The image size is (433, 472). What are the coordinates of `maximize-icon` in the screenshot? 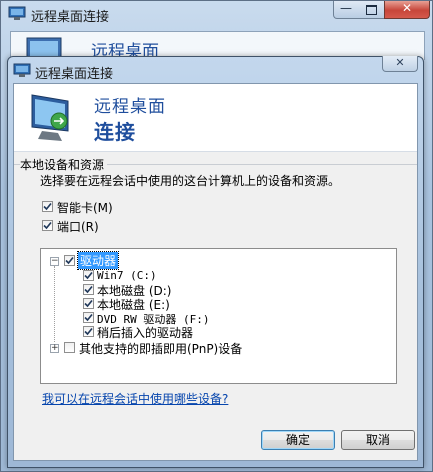 It's located at (371, 10).